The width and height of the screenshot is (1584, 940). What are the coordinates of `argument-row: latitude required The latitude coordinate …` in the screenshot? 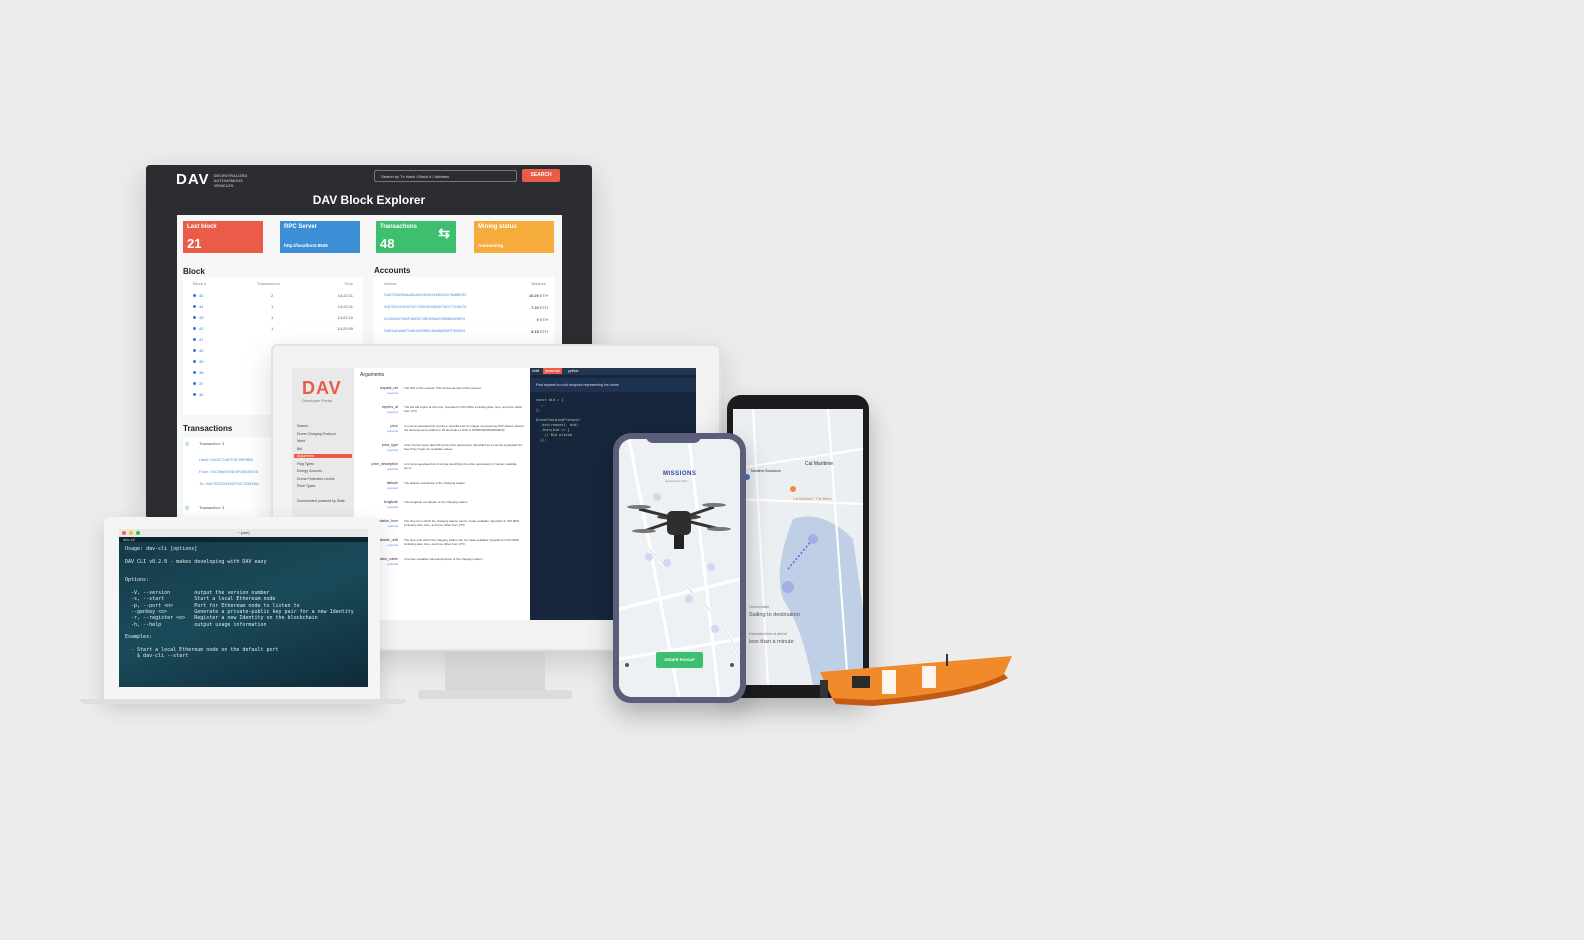 It's located at (442, 490).